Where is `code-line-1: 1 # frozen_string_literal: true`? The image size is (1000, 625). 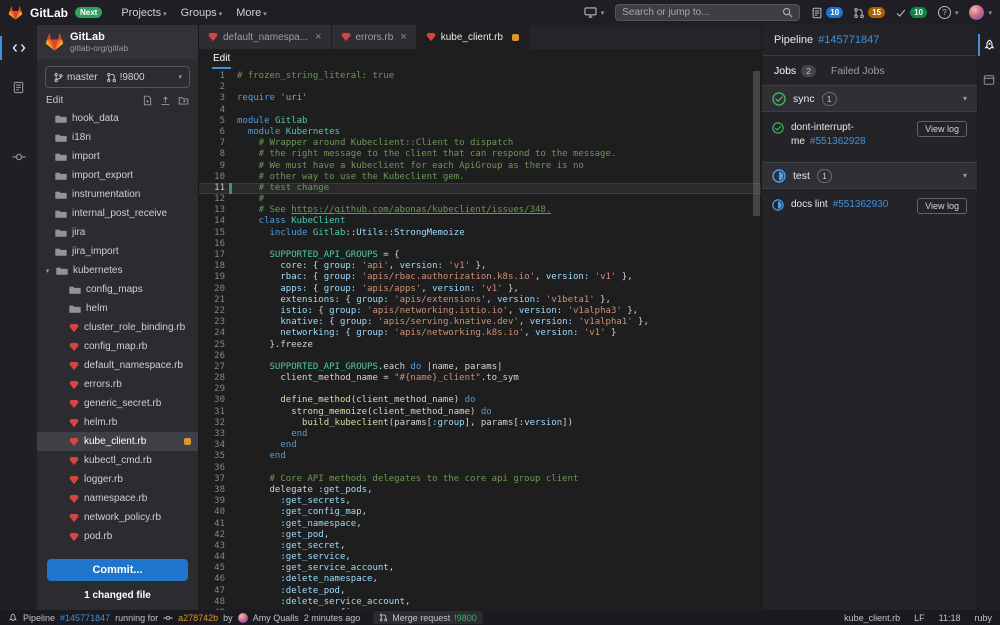
code-line-1: 1 # frozen_string_literal: true is located at coordinates (480, 76).